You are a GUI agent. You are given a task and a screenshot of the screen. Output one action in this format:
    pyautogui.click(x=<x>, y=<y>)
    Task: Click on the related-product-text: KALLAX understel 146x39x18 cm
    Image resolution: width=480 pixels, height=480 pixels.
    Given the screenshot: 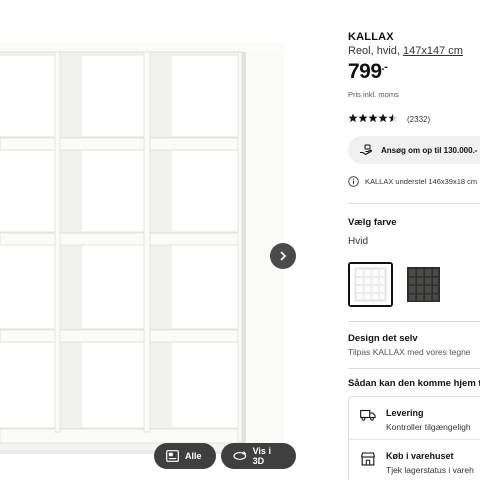 What is the action you would take?
    pyautogui.click(x=421, y=181)
    